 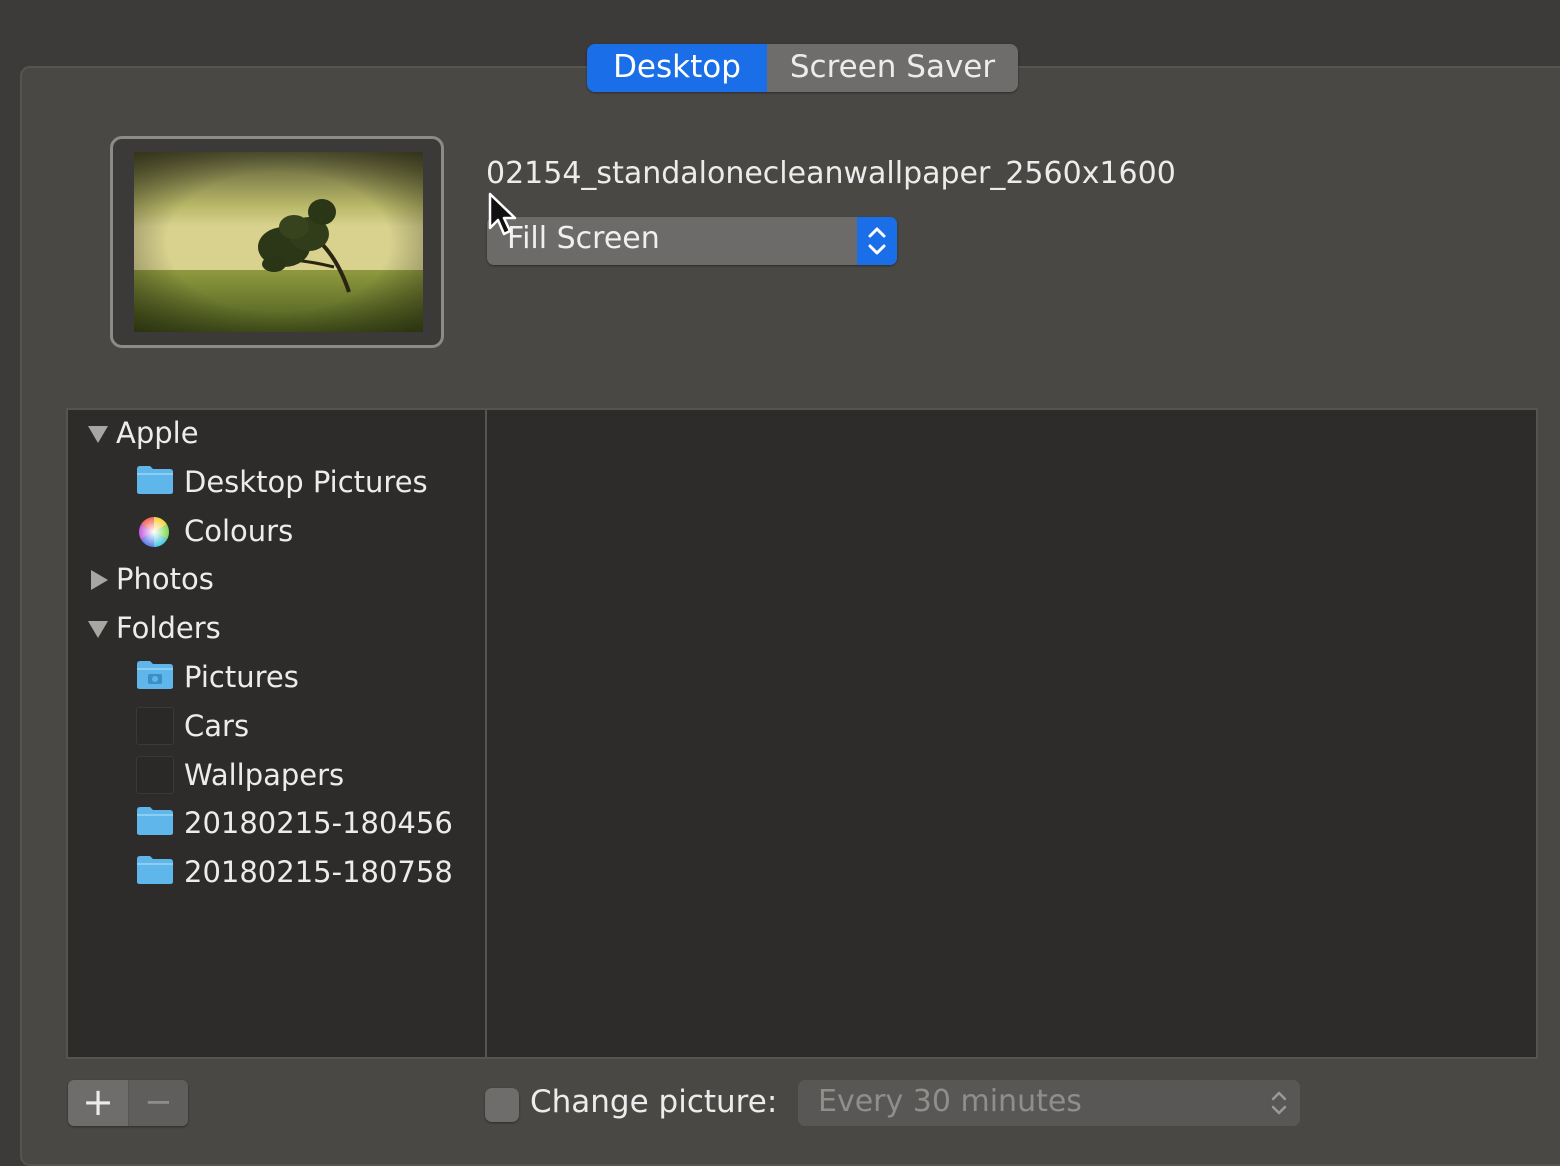 I want to click on source-item-label: Colours, so click(x=239, y=531).